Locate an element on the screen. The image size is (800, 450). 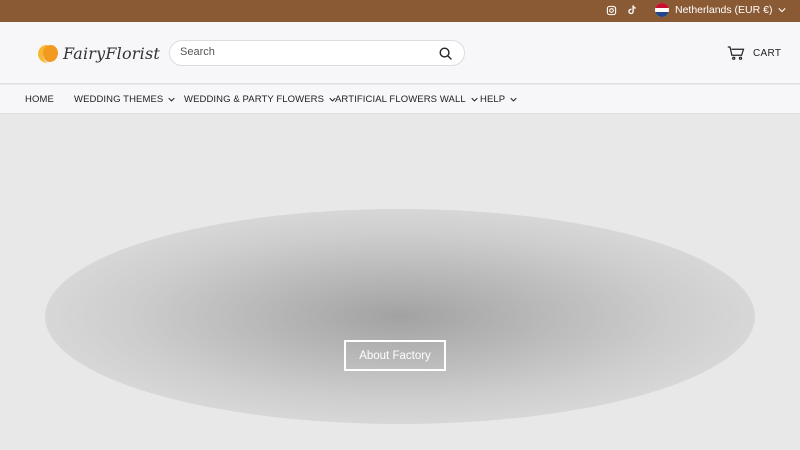
nav-item-home: HOME is located at coordinates (39, 99).